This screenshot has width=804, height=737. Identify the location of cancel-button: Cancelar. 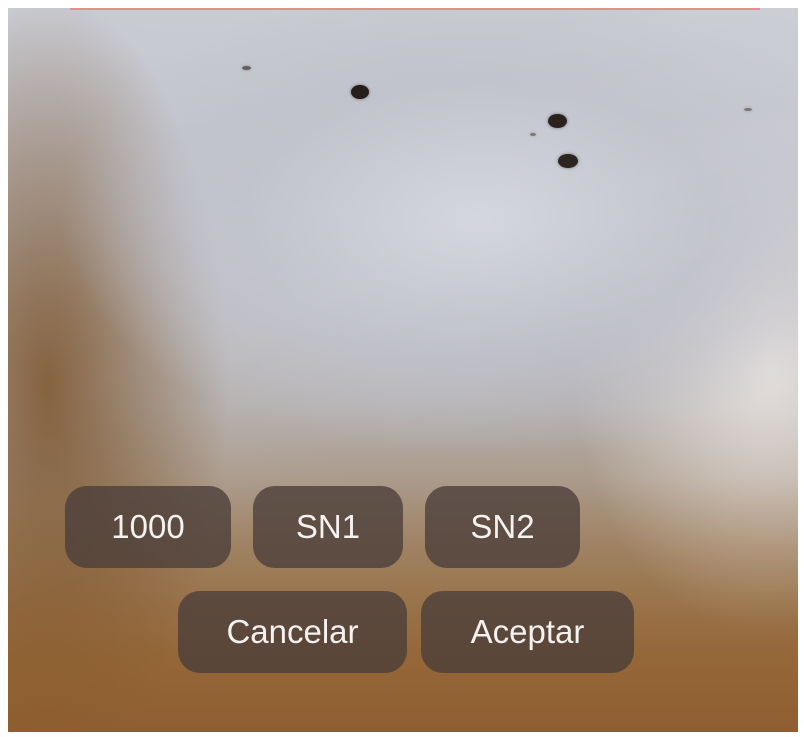
(292, 632).